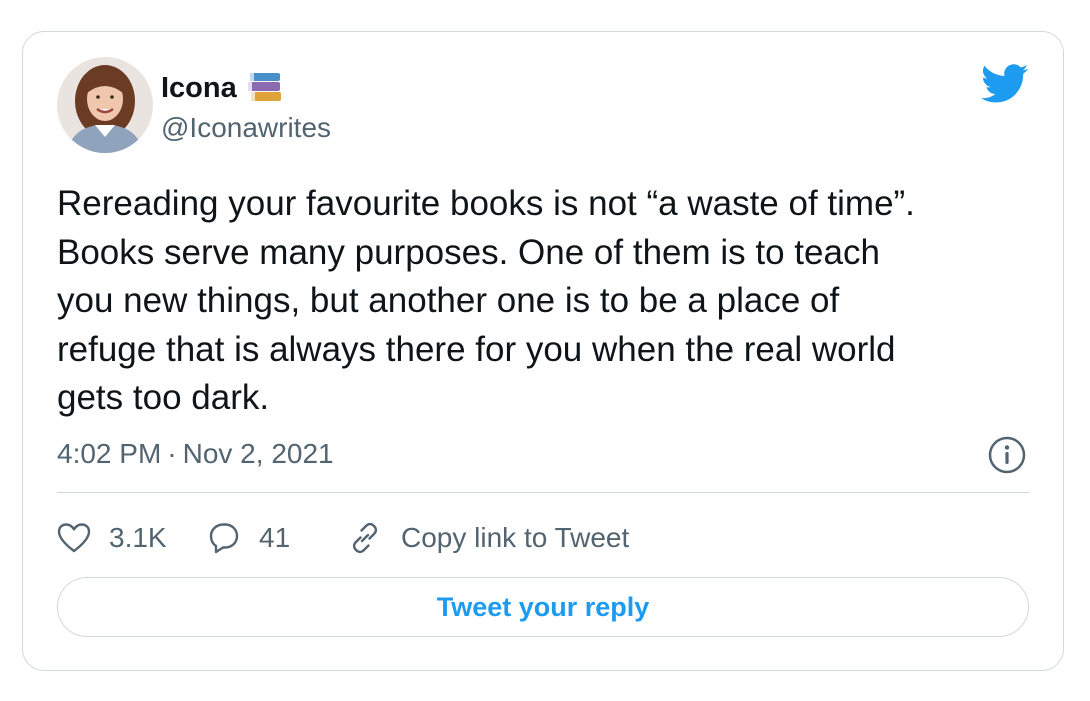 This screenshot has height=701, width=1090. Describe the element at coordinates (138, 537) in the screenshot. I see `like-count: 3.1K` at that location.